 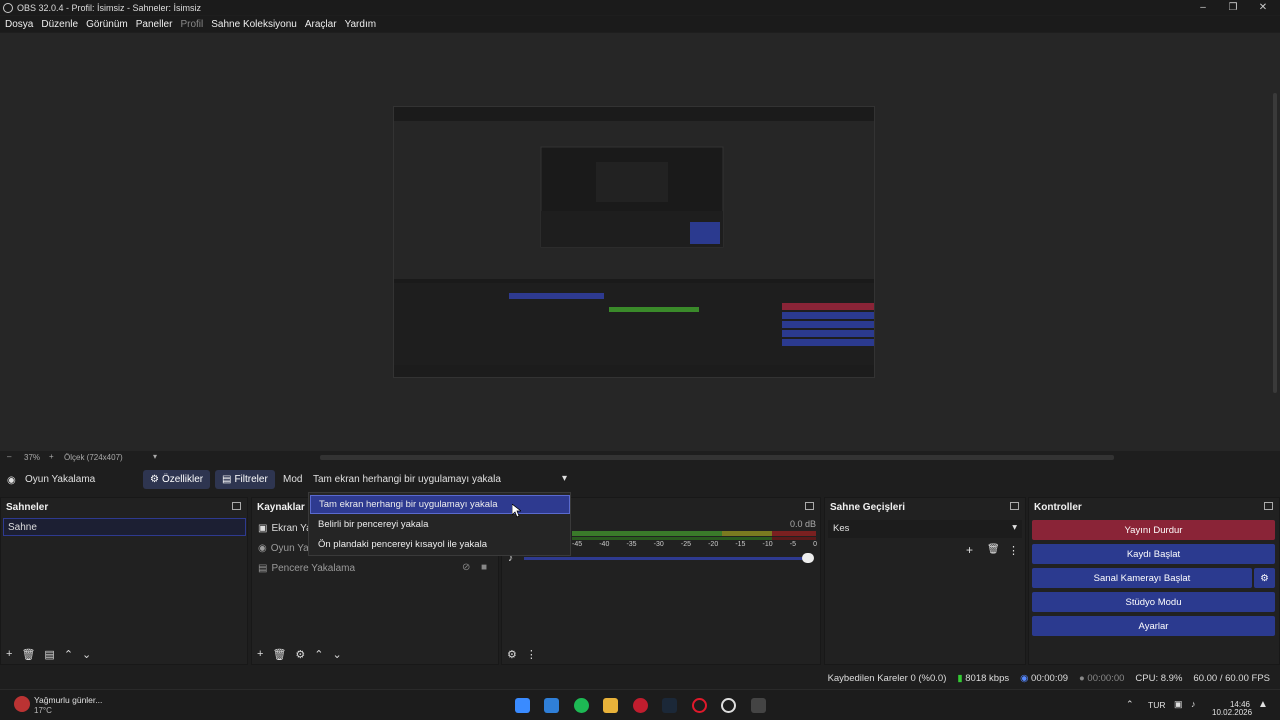 I want to click on fps: 60.00 / 60.00 FPS, so click(x=1231, y=678).